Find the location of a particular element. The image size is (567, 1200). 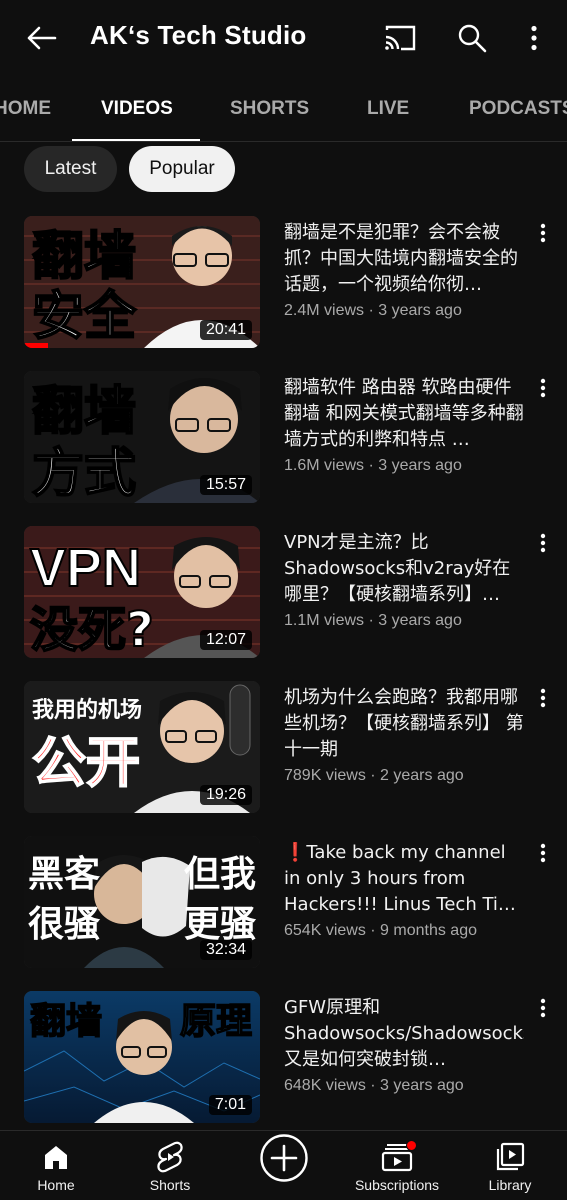

thumb-text: 公开 is located at coordinates (86, 762).